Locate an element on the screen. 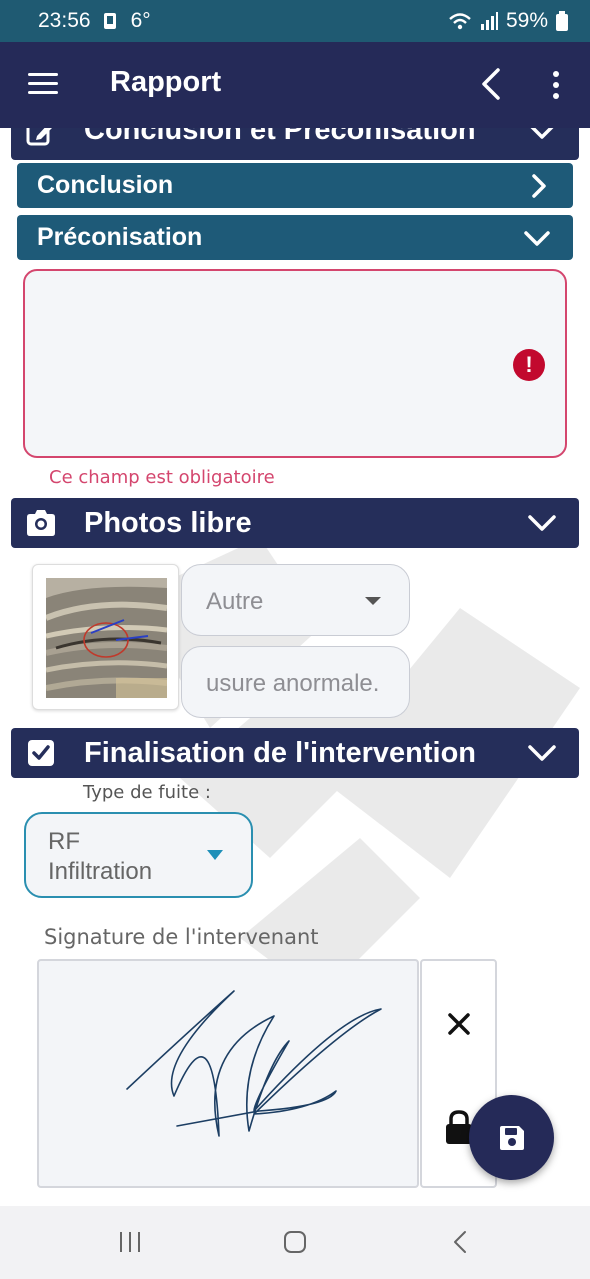 The width and height of the screenshot is (590, 1279). photo-description-input: usure anormale. is located at coordinates (295, 682).